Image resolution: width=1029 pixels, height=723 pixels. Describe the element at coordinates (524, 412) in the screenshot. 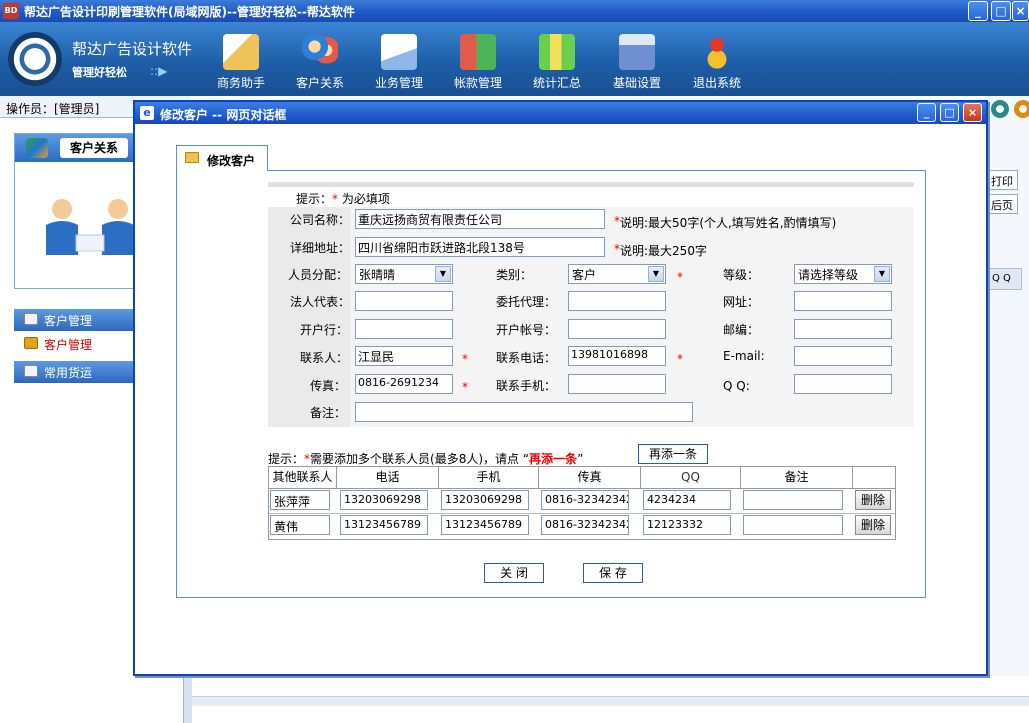

I see `remark-input` at that location.